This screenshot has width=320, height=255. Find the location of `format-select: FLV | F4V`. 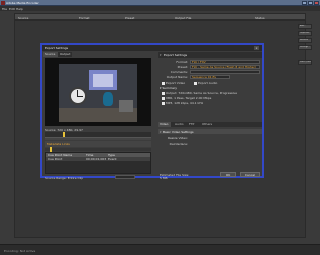

format-select: FLV | F4V is located at coordinates (225, 62).